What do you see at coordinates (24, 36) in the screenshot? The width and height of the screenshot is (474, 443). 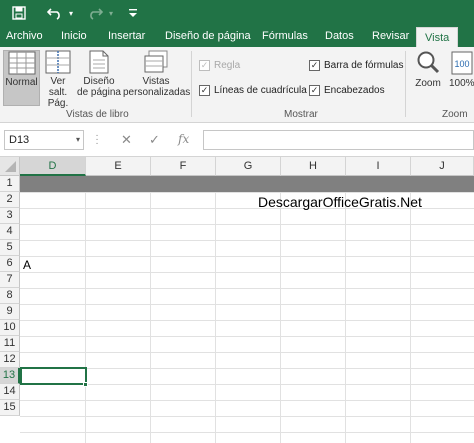 I see `tab-archivo: Archivo` at bounding box center [24, 36].